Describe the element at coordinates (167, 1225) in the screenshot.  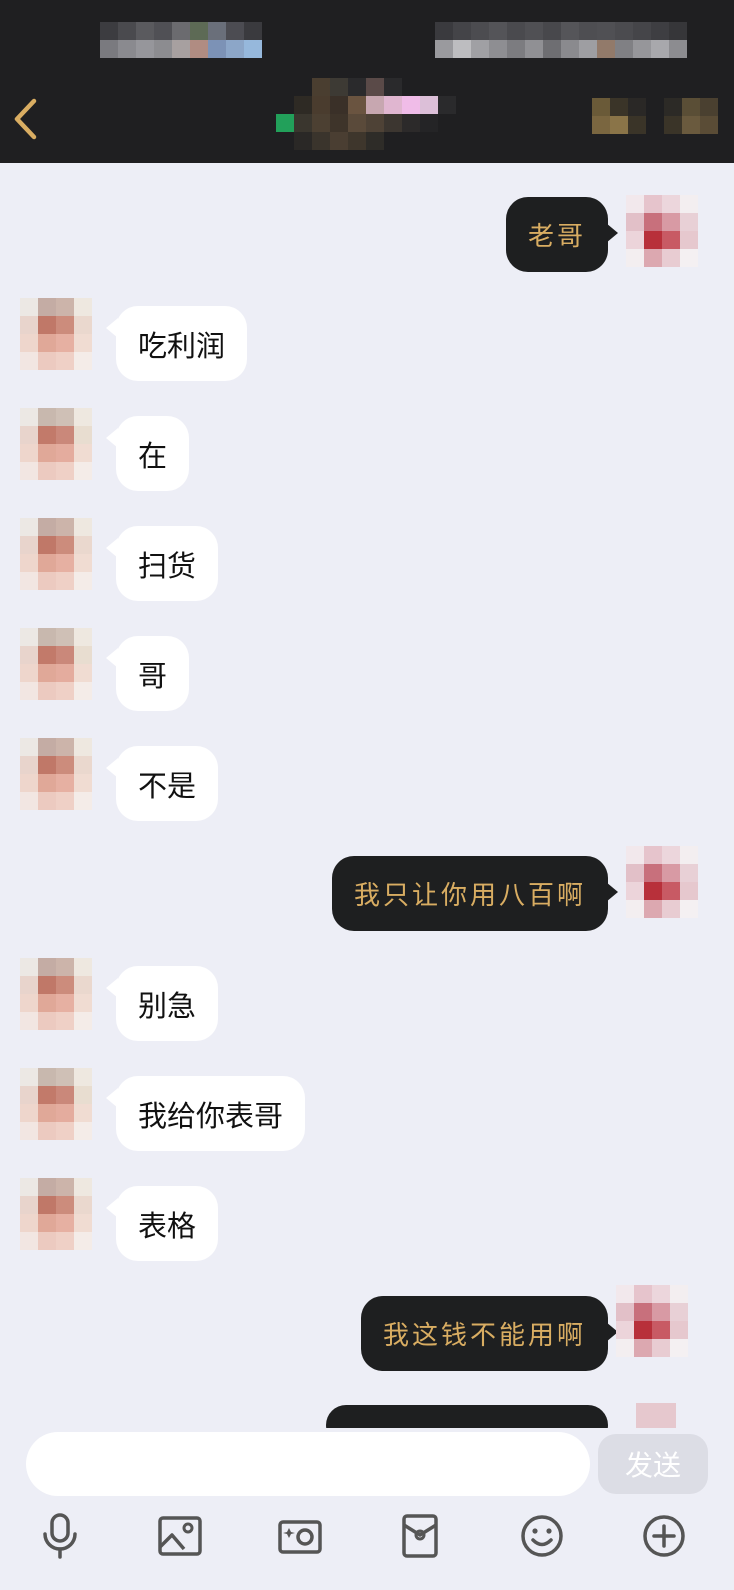
I see `message-text: 表格` at that location.